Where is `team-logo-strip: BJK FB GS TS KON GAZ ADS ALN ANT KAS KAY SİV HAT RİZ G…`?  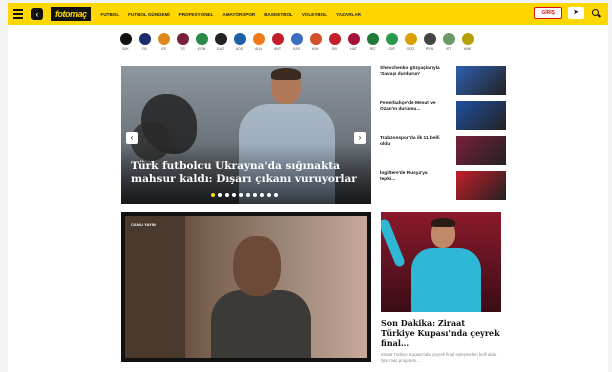
team-logo-strip: BJK FB GS TS KON GAZ ADS ALN ANT KAS KAY SİV HAT RİZ G… is located at coordinates (296, 42).